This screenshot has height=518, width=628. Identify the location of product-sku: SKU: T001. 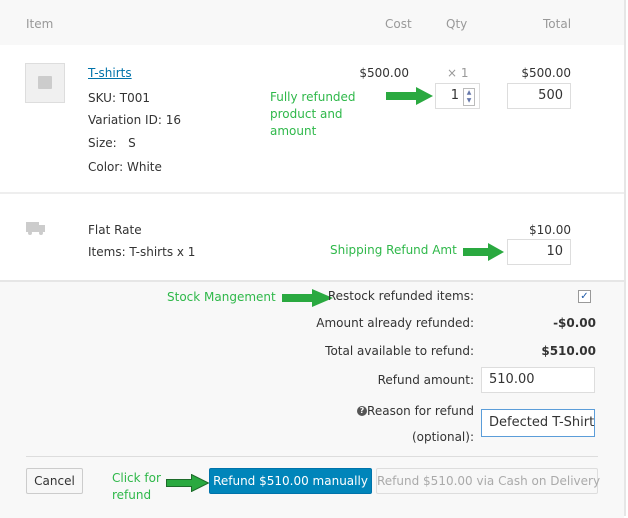
(119, 98).